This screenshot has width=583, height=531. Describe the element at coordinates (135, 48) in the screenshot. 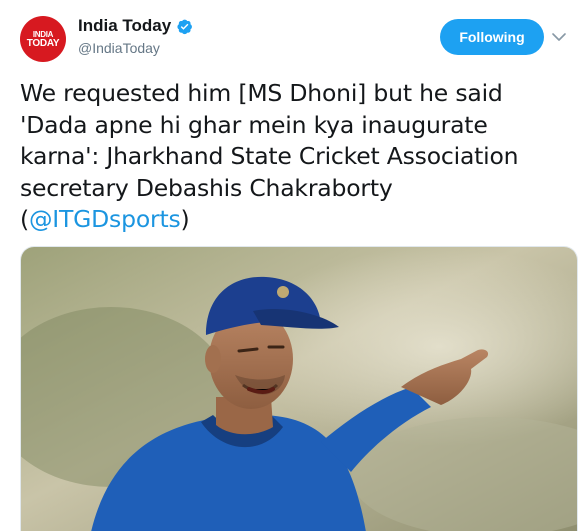

I see `account-handle: @IndiaToday` at that location.